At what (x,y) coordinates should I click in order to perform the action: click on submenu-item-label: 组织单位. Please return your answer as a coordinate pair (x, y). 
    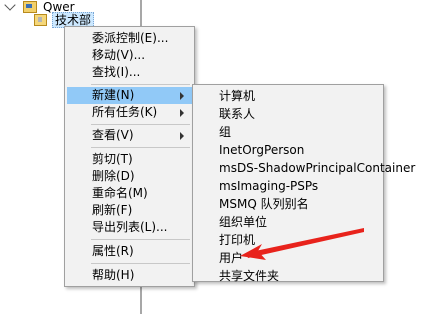
    Looking at the image, I should click on (243, 222).